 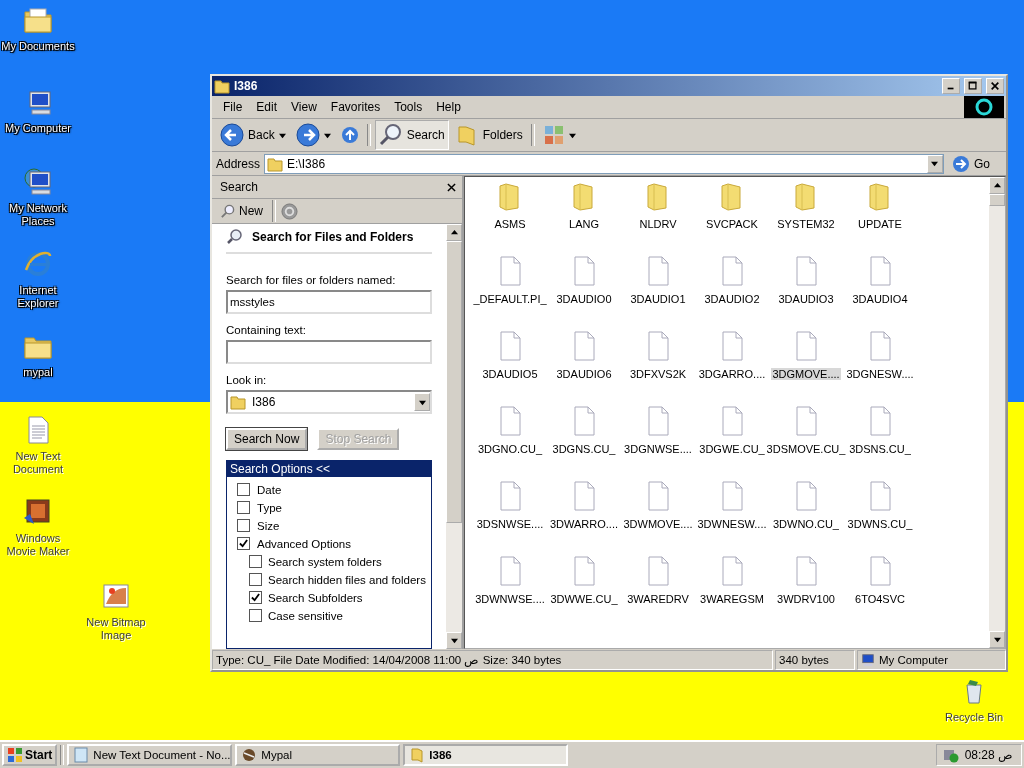 What do you see at coordinates (38, 46) in the screenshot?
I see `desktop-icon-label: My Documents` at bounding box center [38, 46].